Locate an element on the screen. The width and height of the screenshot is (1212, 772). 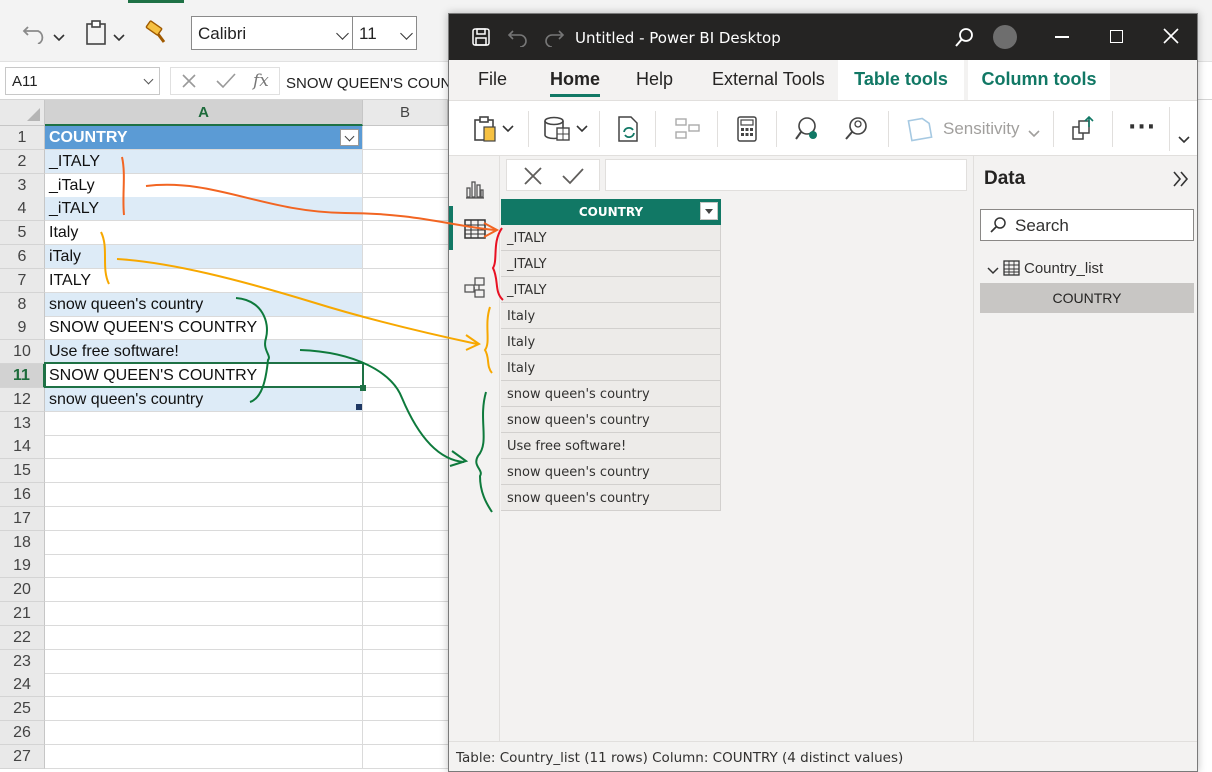
get-data-icon is located at coordinates (565, 129).